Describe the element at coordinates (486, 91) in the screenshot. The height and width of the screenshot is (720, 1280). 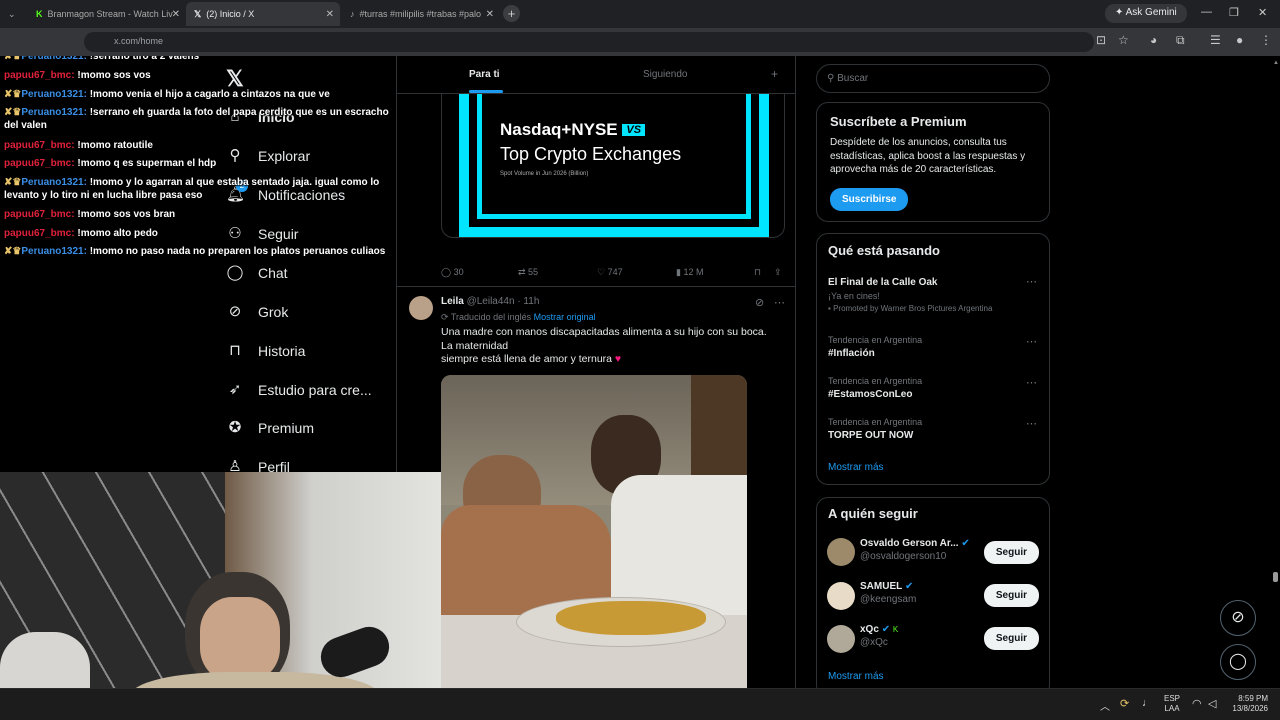
I see `active-tab-indicator` at that location.